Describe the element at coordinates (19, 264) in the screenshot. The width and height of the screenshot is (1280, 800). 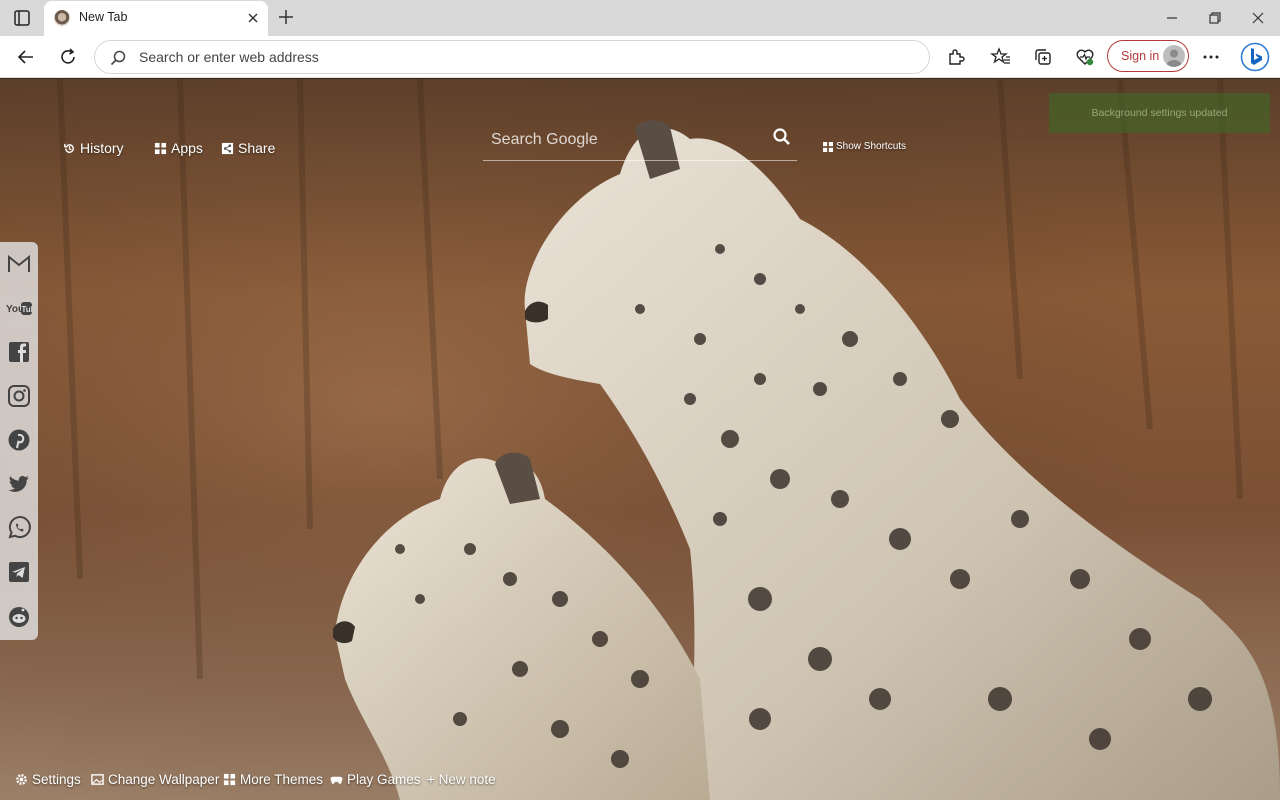
I see `gmail-icon` at that location.